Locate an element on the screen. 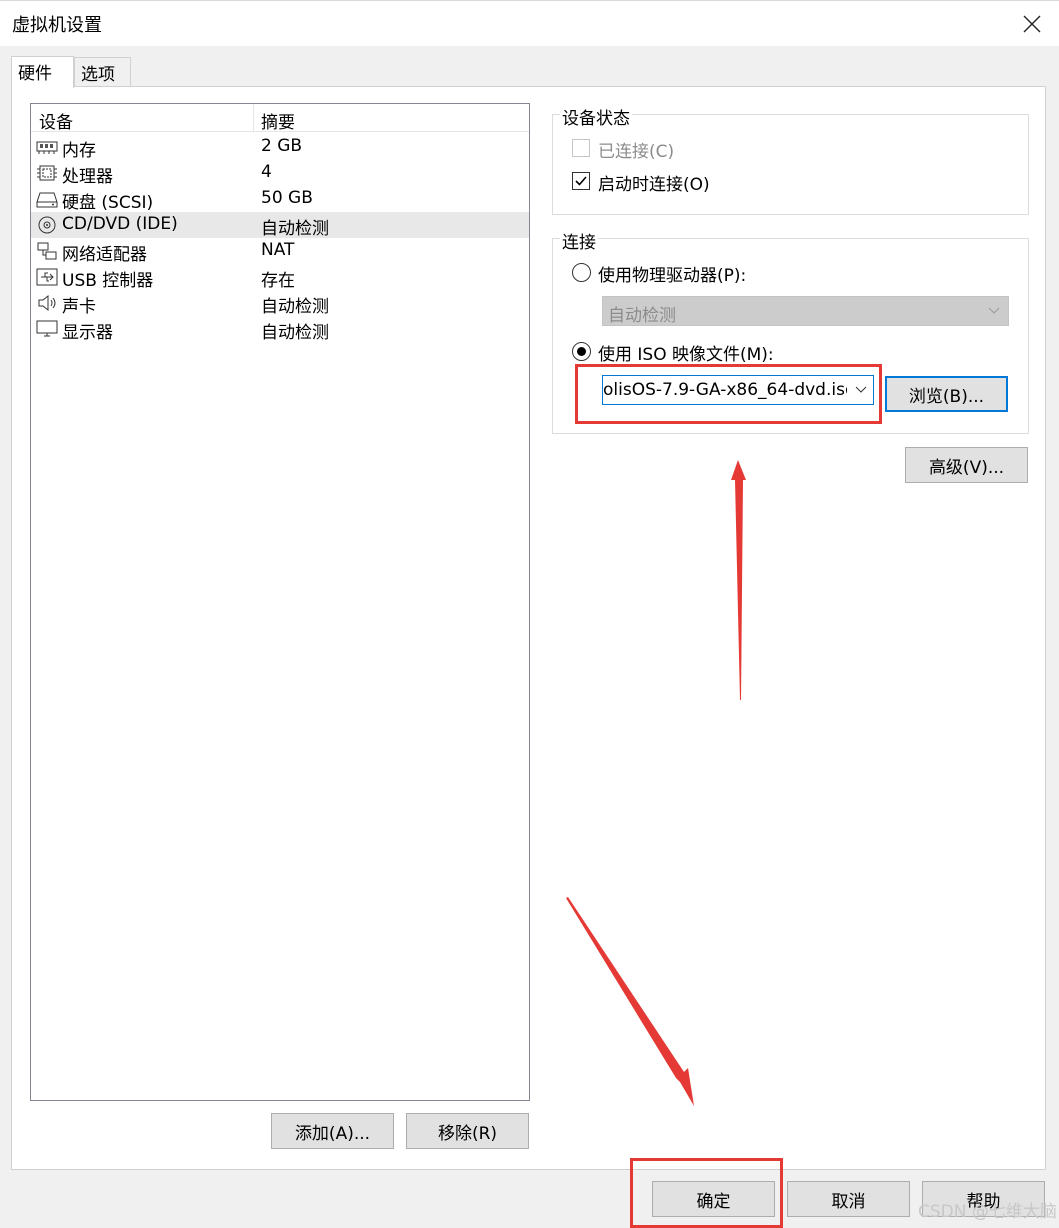 This screenshot has height=1228, width=1059. annotation-arrow-down is located at coordinates (630, 1001).